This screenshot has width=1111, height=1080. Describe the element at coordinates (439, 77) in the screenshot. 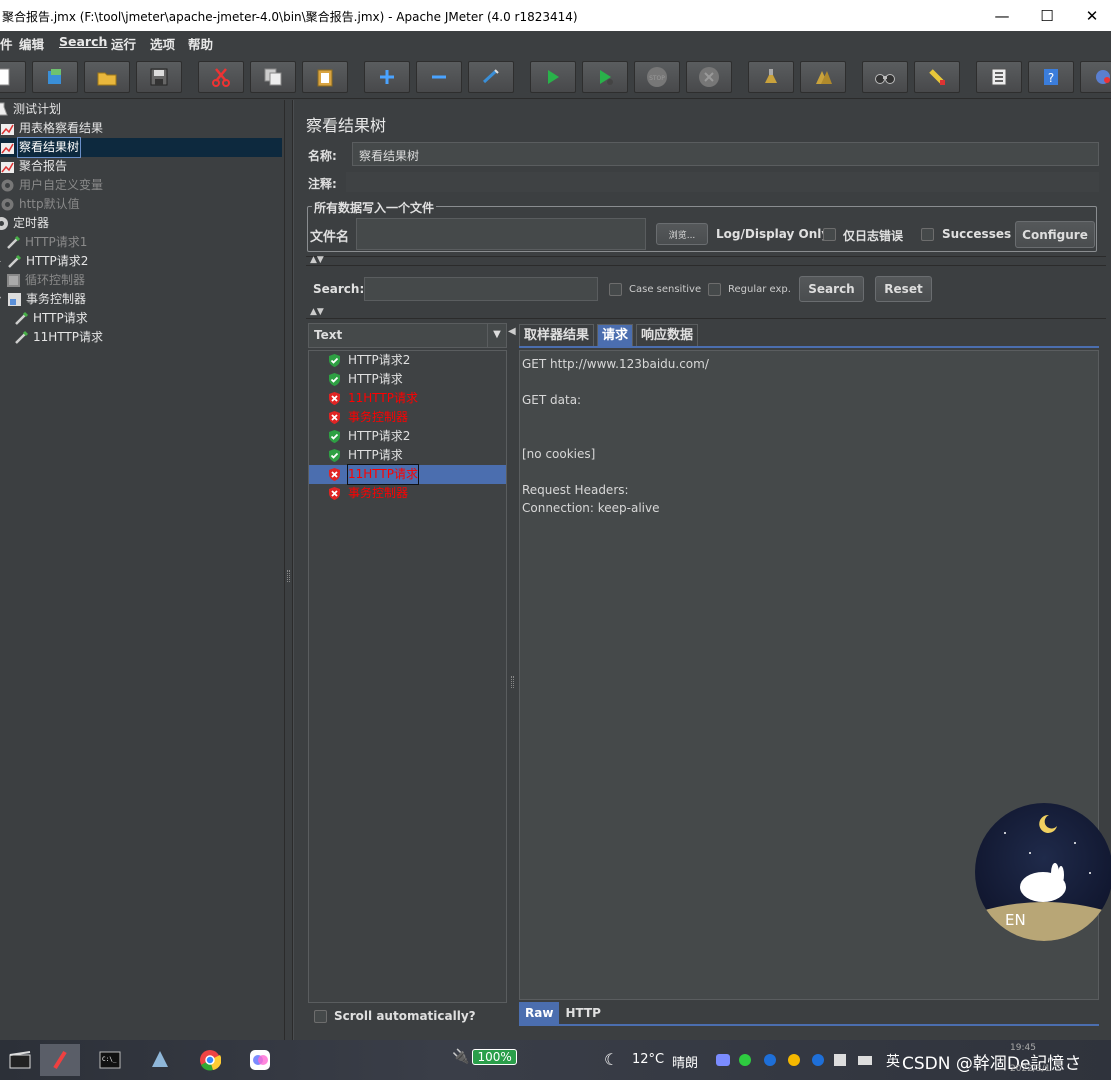

I see `collapse-button` at that location.